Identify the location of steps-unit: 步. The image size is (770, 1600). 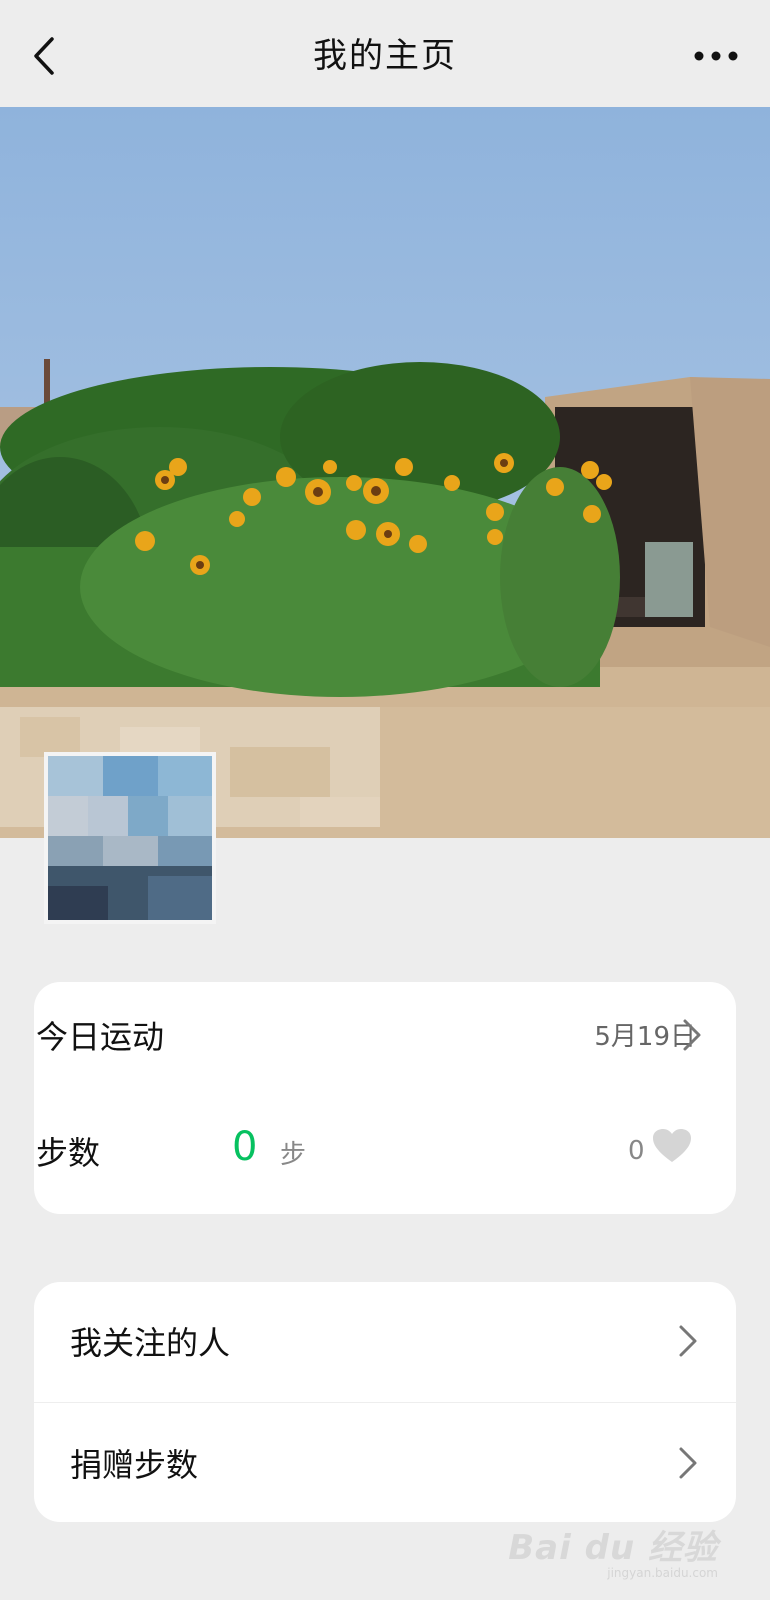
(293, 1155).